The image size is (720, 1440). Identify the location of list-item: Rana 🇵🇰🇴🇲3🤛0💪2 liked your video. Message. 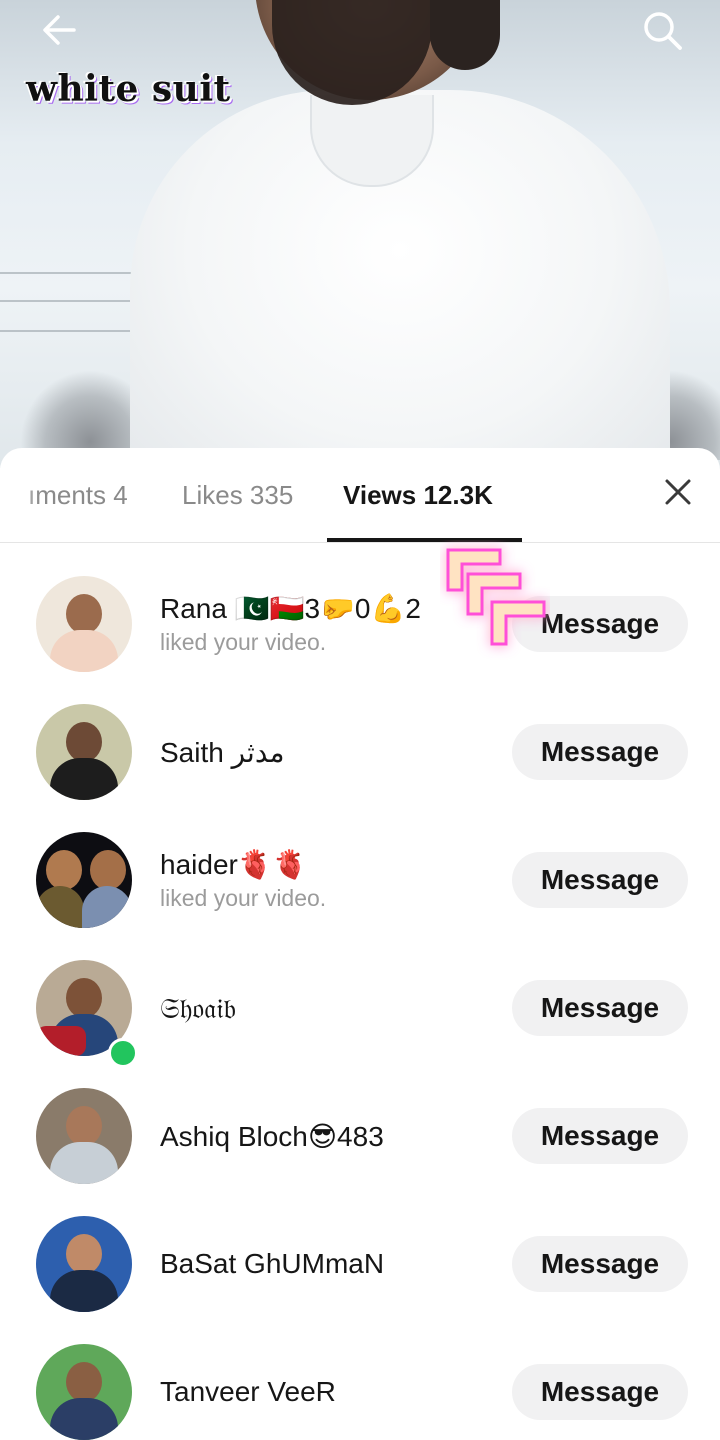
(360, 608).